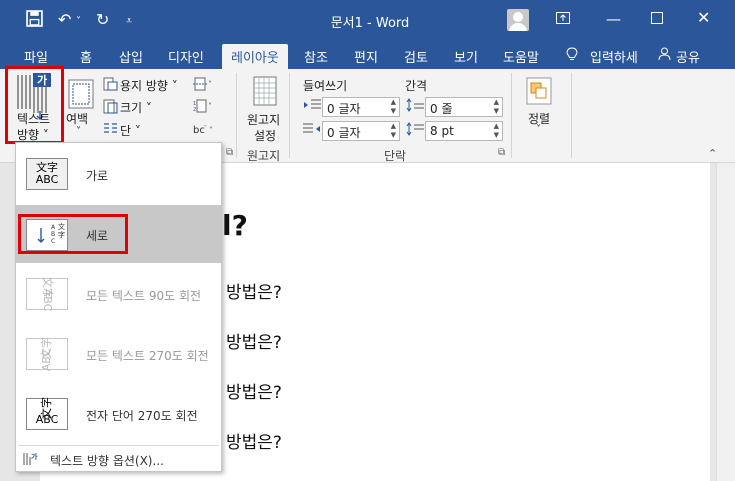  I want to click on minimize-icon: —, so click(613, 19).